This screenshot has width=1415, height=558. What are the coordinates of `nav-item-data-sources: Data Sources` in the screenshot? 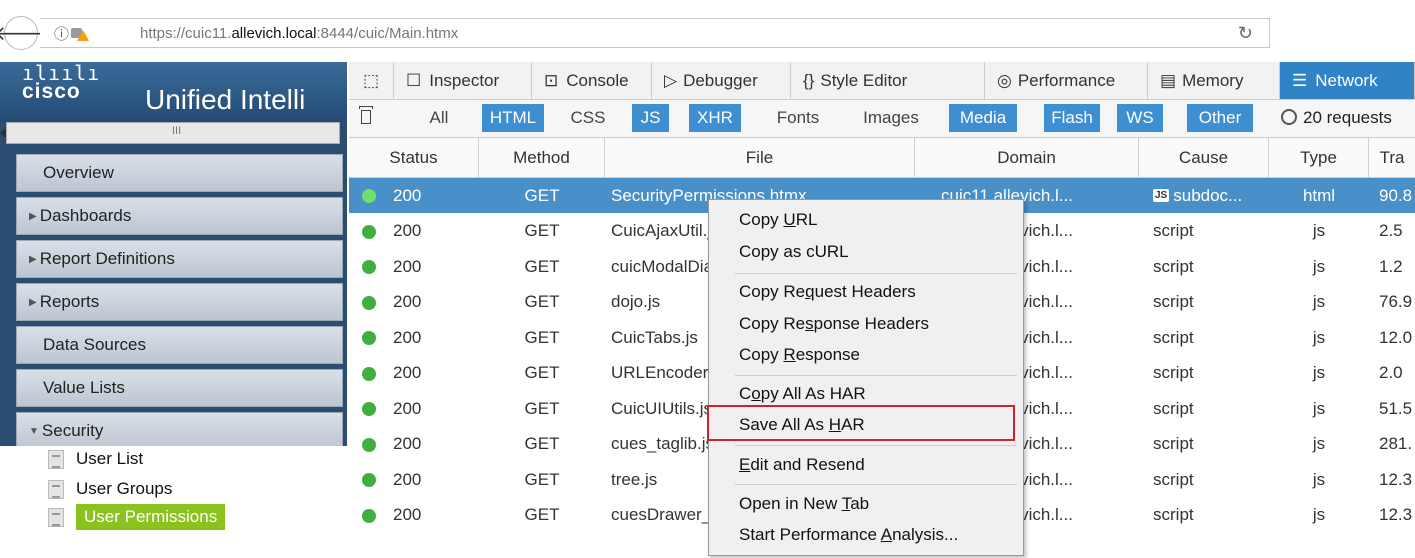 It's located at (179, 345).